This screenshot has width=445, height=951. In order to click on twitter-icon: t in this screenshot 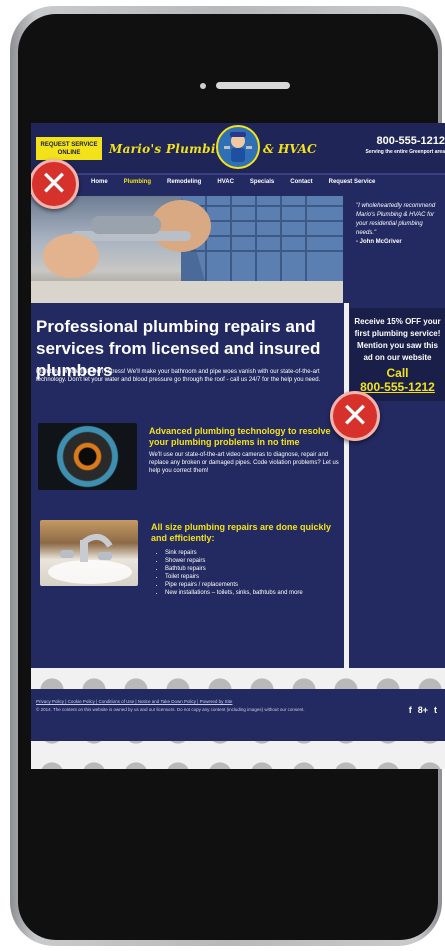, I will do `click(435, 710)`.